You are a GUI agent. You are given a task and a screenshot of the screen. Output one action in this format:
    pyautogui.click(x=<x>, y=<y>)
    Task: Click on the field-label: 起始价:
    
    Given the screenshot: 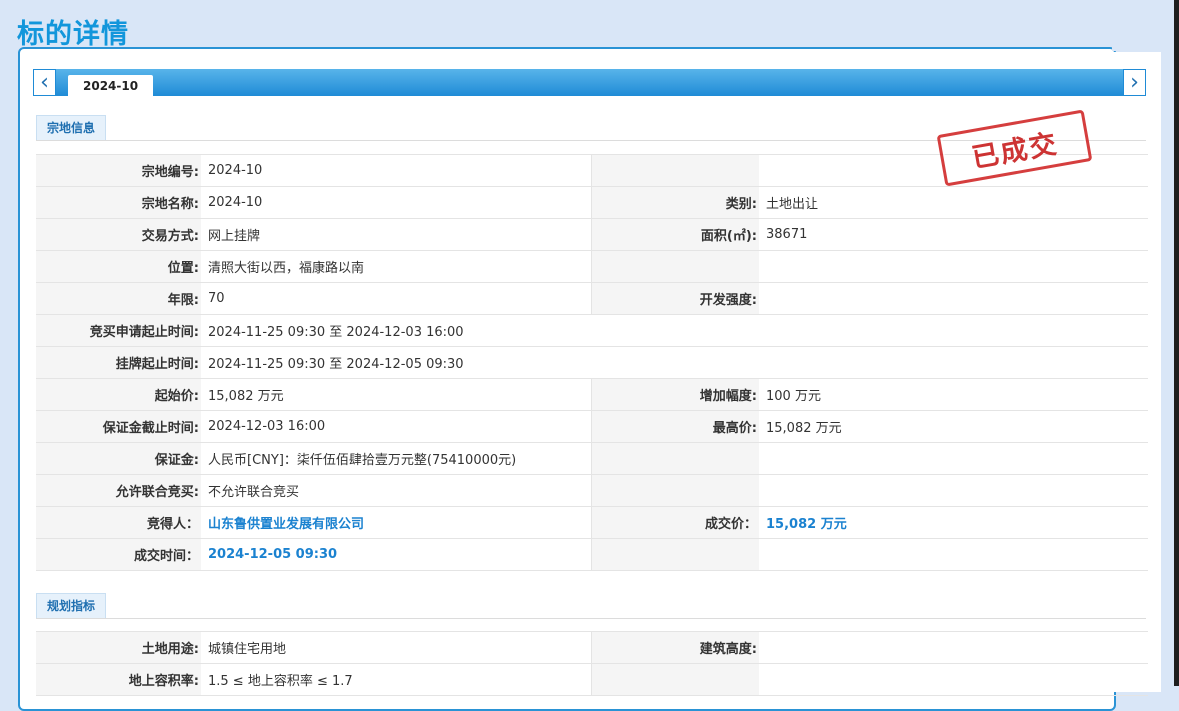 What is the action you would take?
    pyautogui.click(x=118, y=394)
    